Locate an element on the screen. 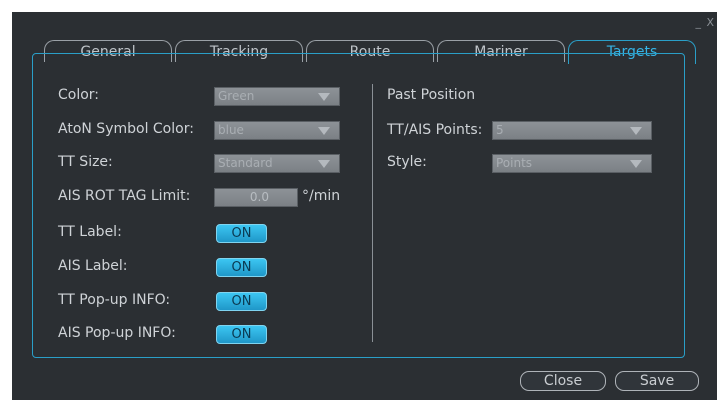 The width and height of the screenshot is (717, 403). tt-popup-info-toggle: ON is located at coordinates (241, 301).